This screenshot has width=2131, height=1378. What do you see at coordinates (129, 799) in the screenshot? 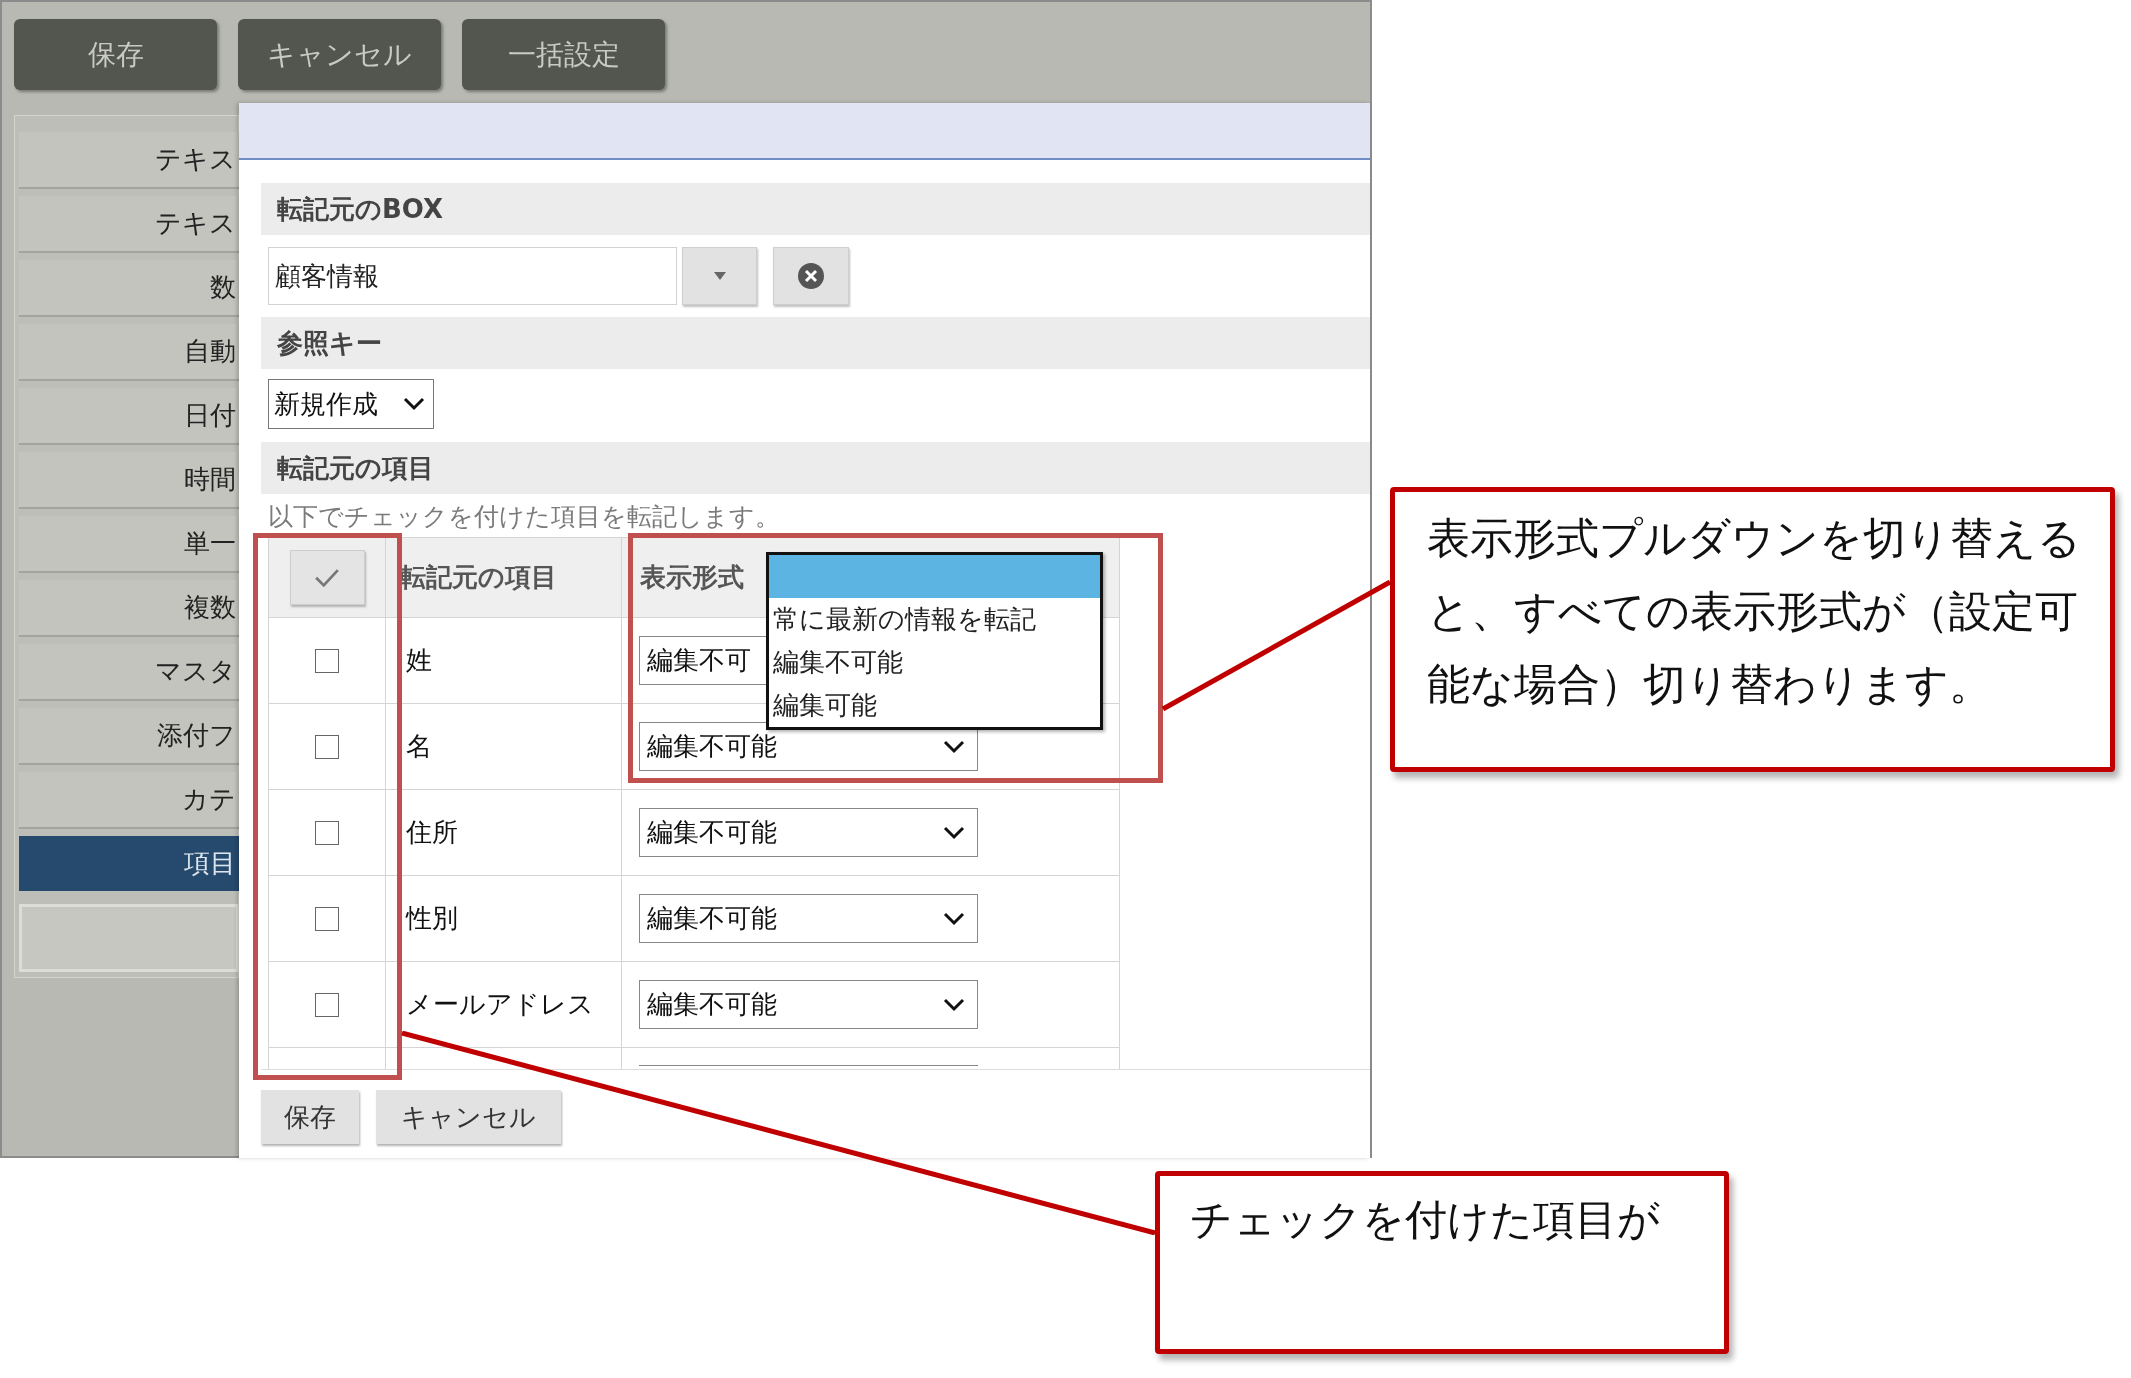
I see `sidebar-item: カテ` at bounding box center [129, 799].